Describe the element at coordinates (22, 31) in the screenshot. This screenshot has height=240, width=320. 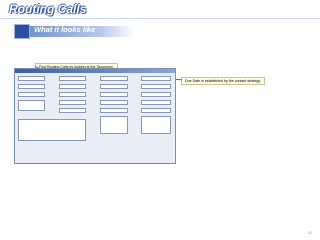
I see `section-icon` at that location.